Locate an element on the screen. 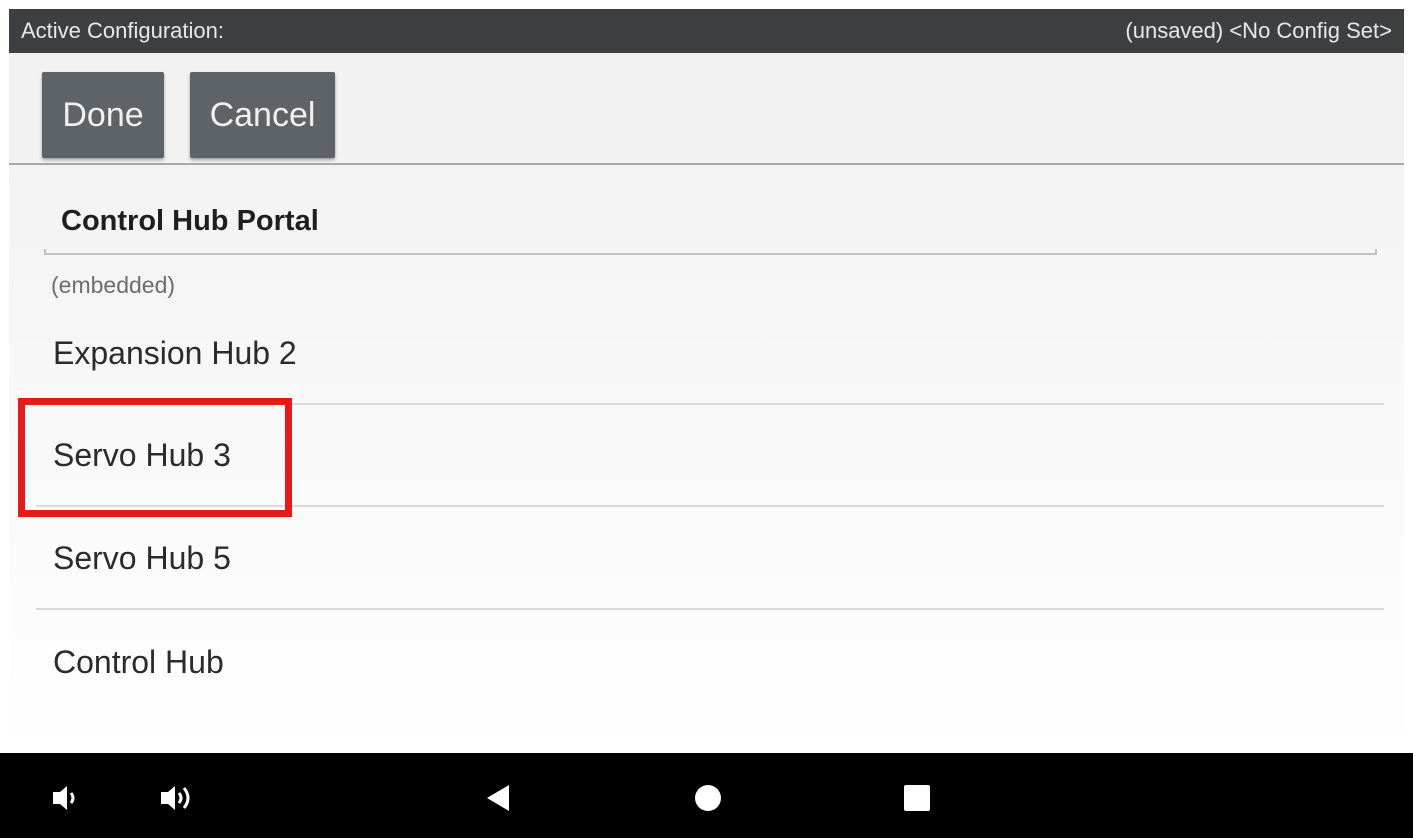 The image size is (1413, 838). volume-up-icon is located at coordinates (178, 798).